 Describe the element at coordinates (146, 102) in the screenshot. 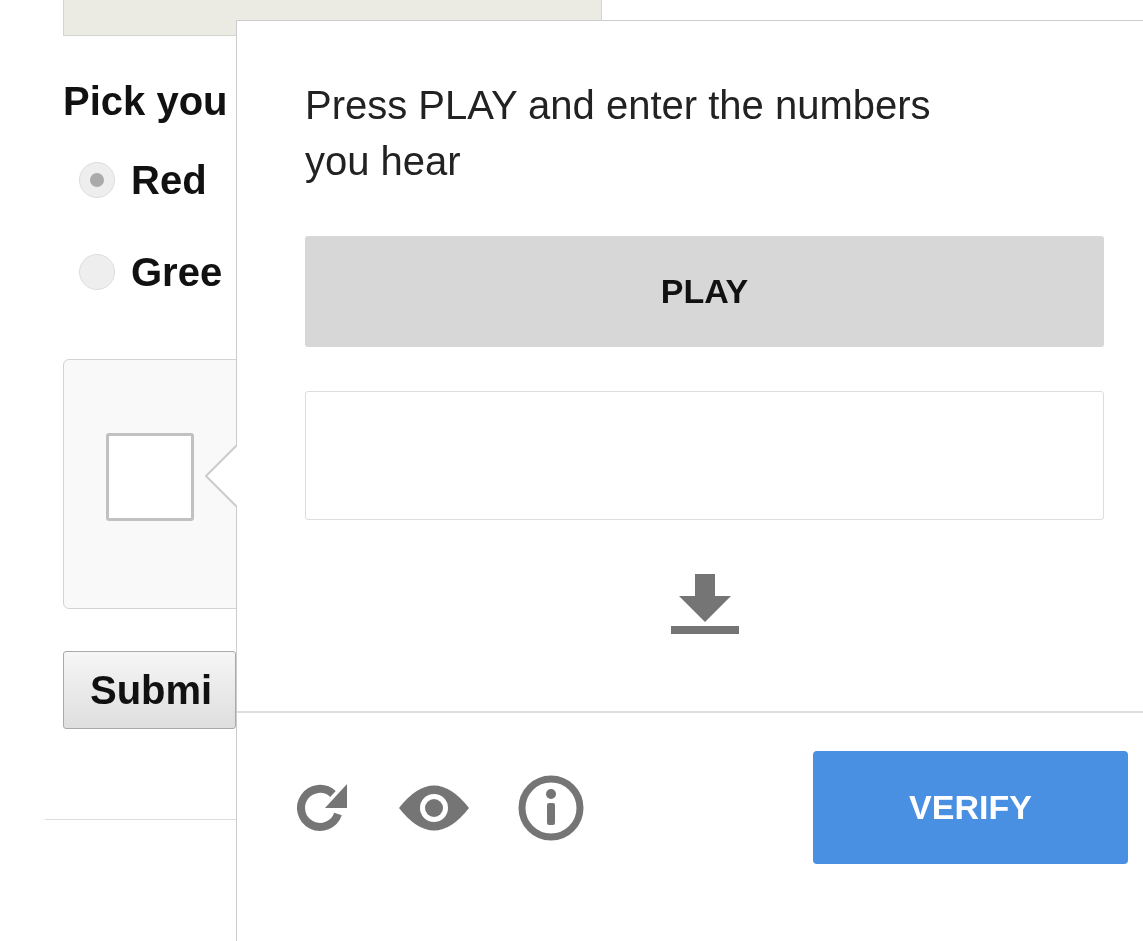

I see `form-heading: Pick you` at that location.